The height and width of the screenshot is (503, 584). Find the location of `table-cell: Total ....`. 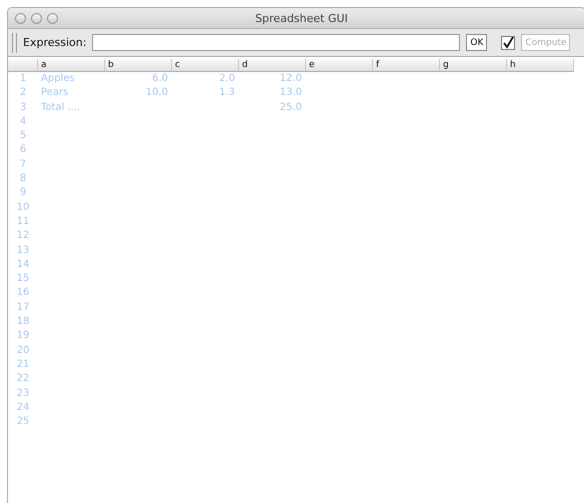

table-cell: Total .... is located at coordinates (60, 107).